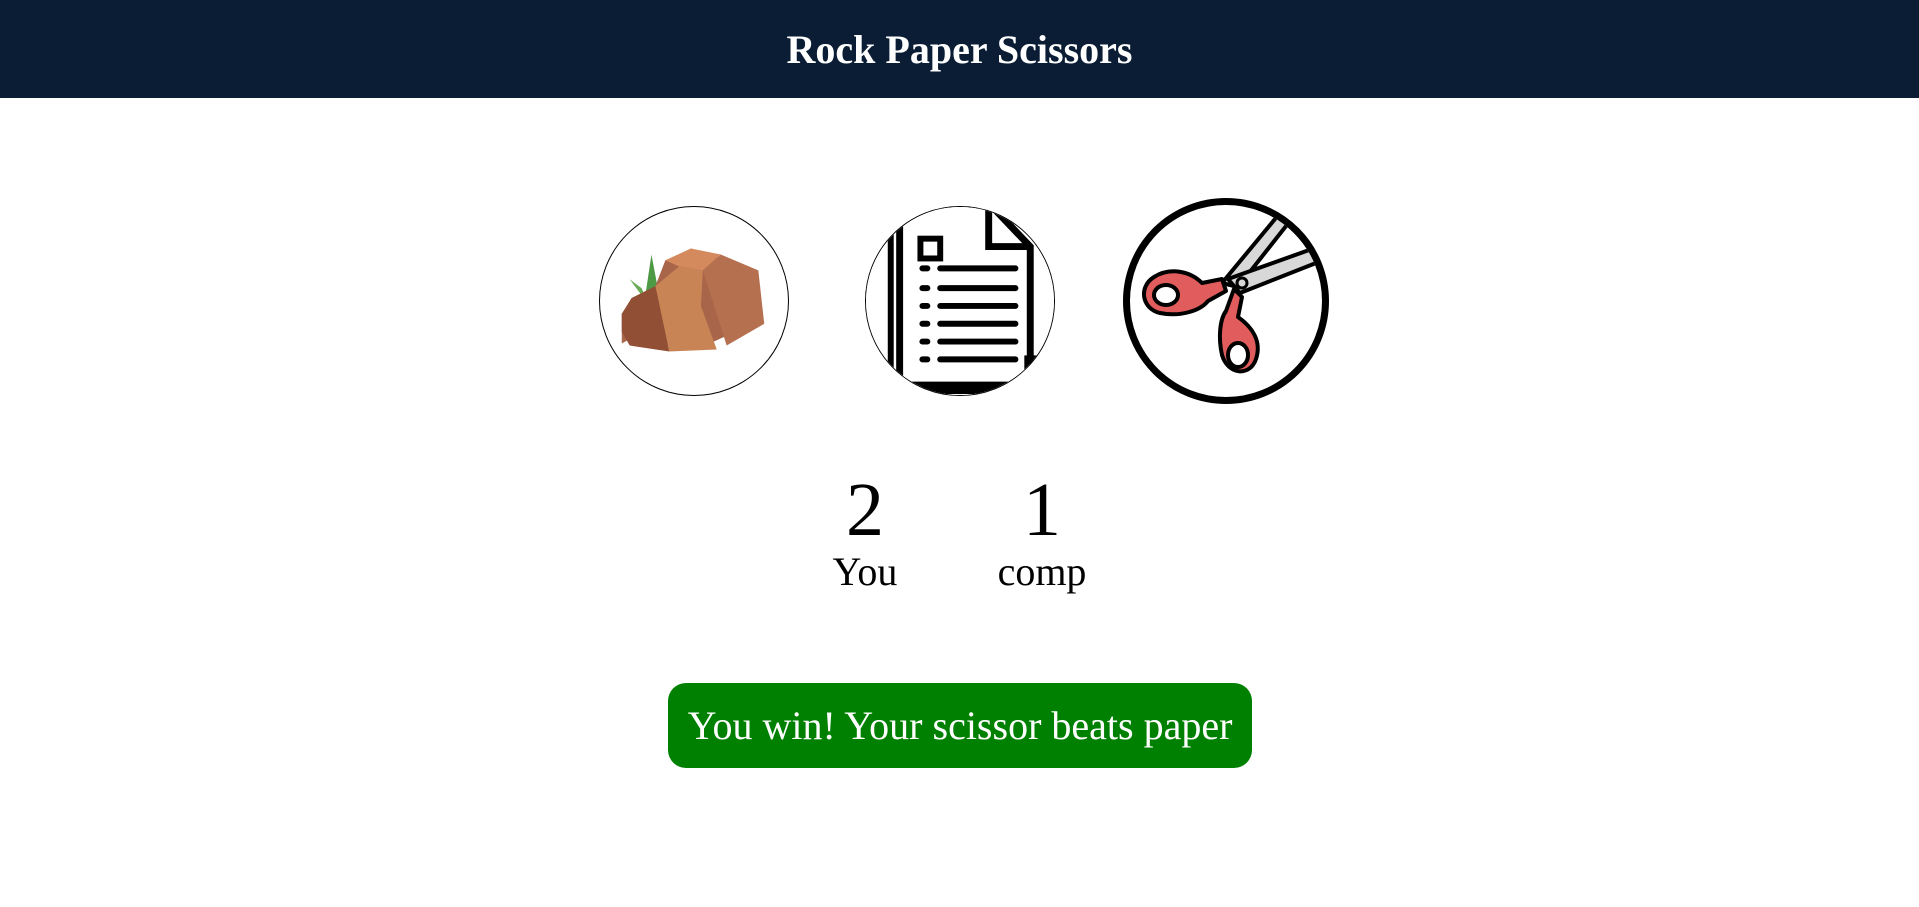 The width and height of the screenshot is (1919, 907). Describe the element at coordinates (865, 571) in the screenshot. I see `user-score-label: You` at that location.